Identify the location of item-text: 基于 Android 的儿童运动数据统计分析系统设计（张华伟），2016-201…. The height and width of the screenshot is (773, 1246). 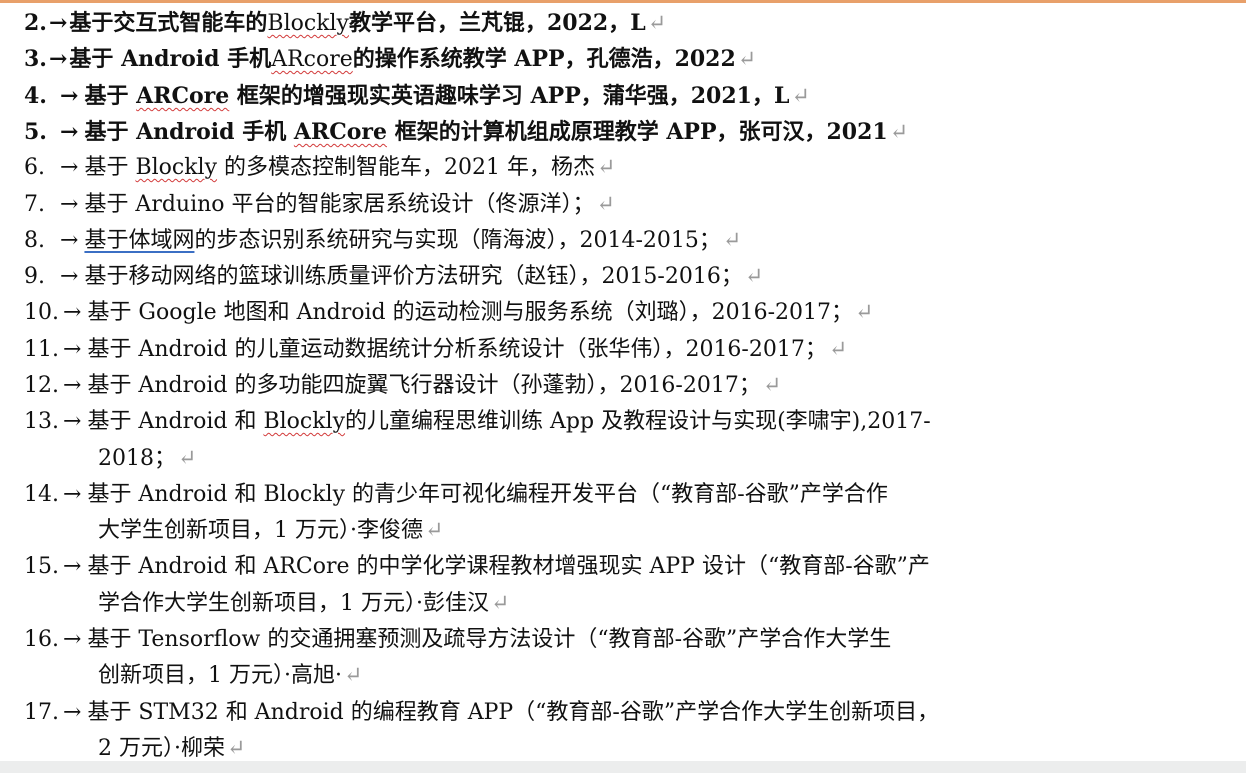
(457, 349).